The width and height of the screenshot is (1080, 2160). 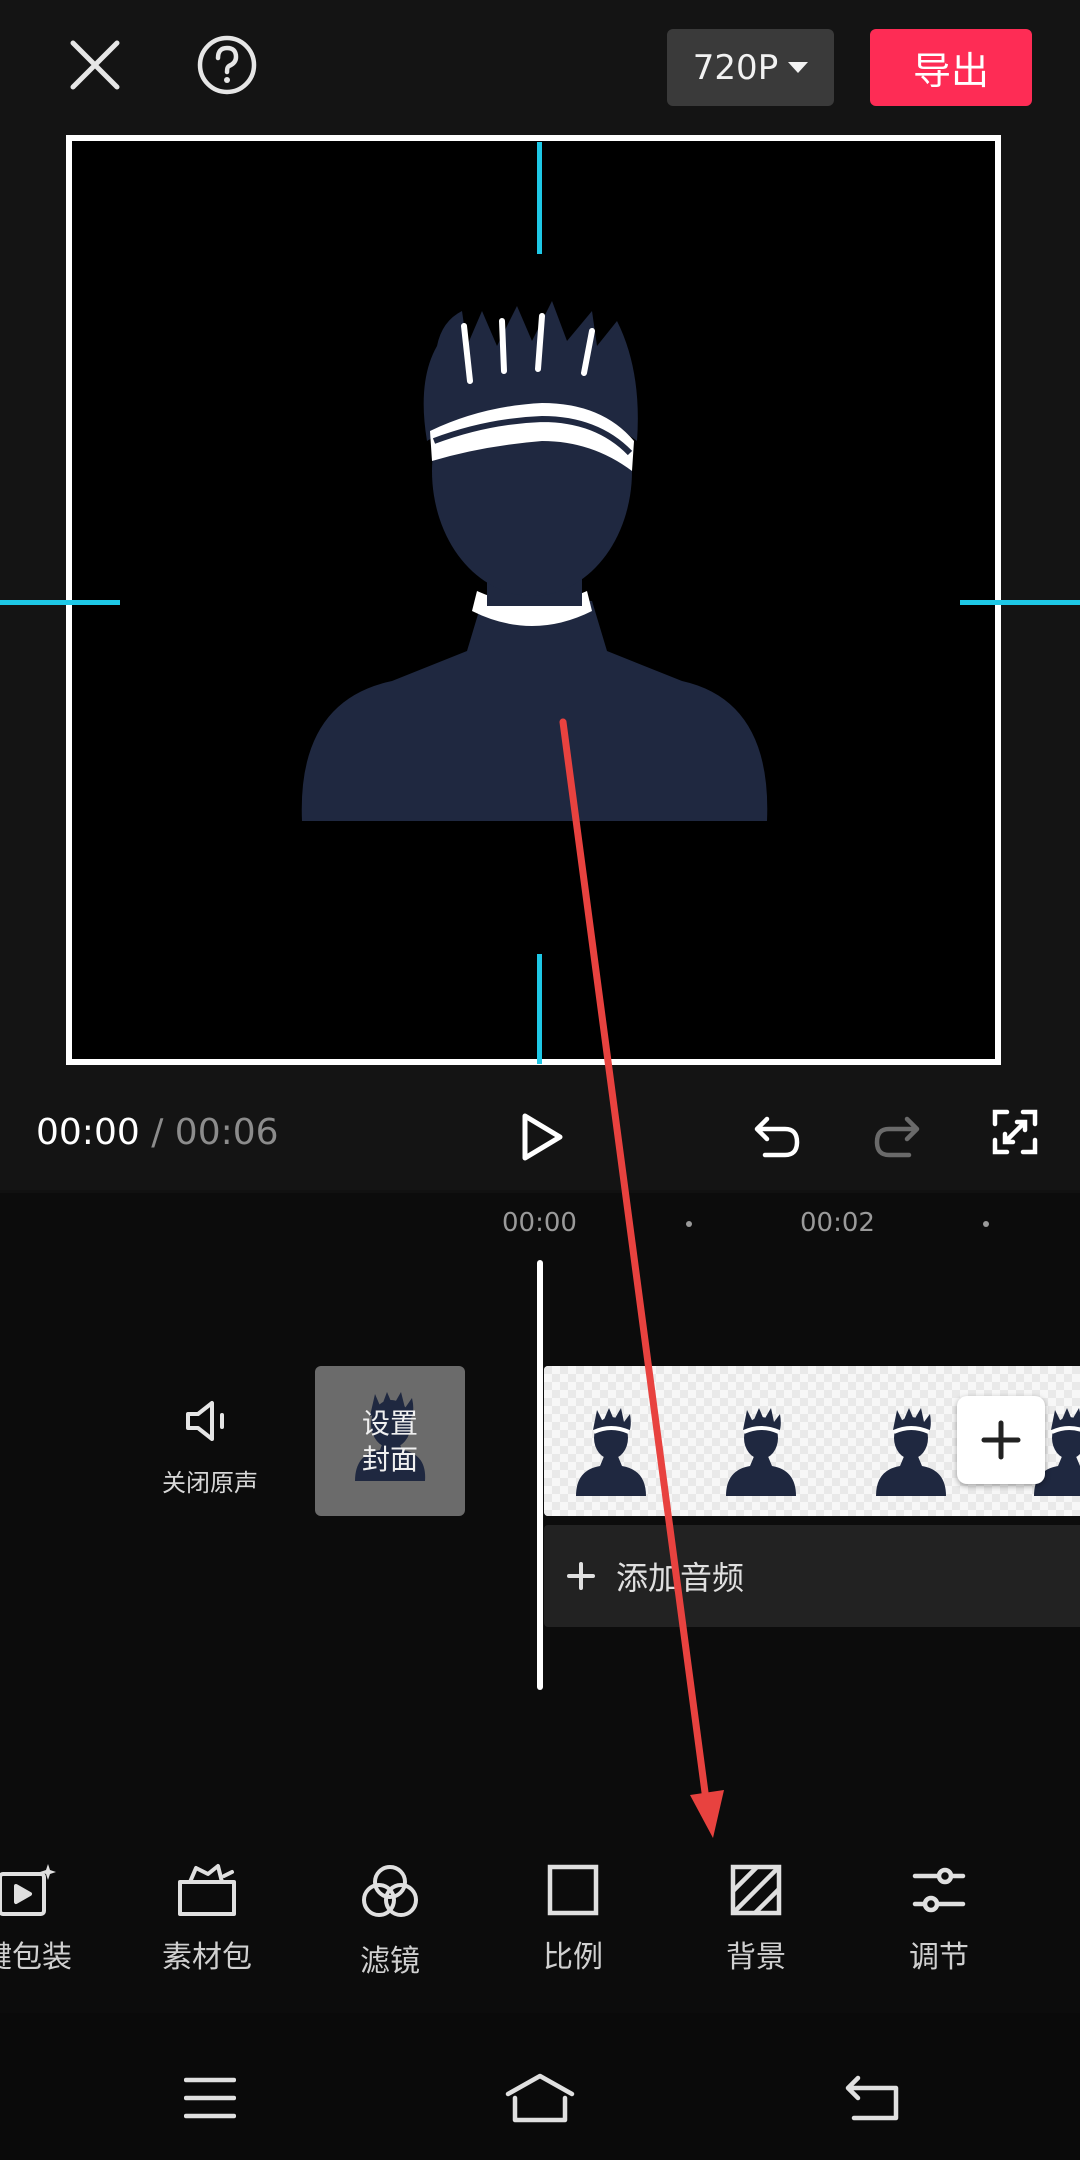 What do you see at coordinates (1020, 602) in the screenshot?
I see `crop-guide-right` at bounding box center [1020, 602].